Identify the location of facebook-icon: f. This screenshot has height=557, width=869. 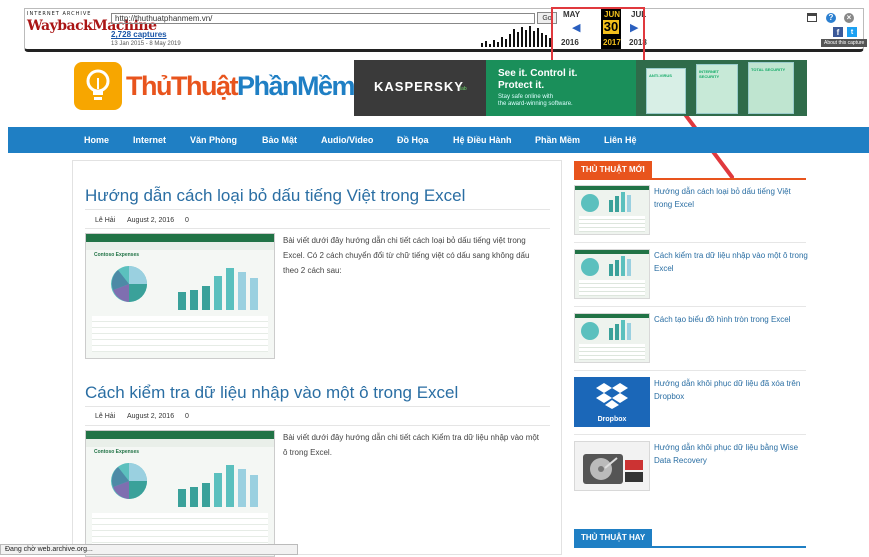
(838, 32).